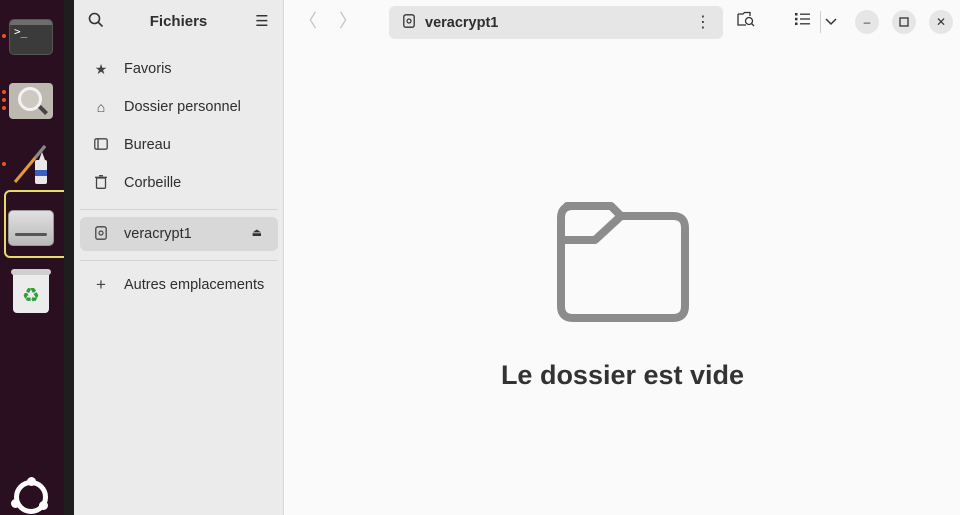 The image size is (960, 515). What do you see at coordinates (29, 495) in the screenshot?
I see `show-apps-ubuntu-icon` at bounding box center [29, 495].